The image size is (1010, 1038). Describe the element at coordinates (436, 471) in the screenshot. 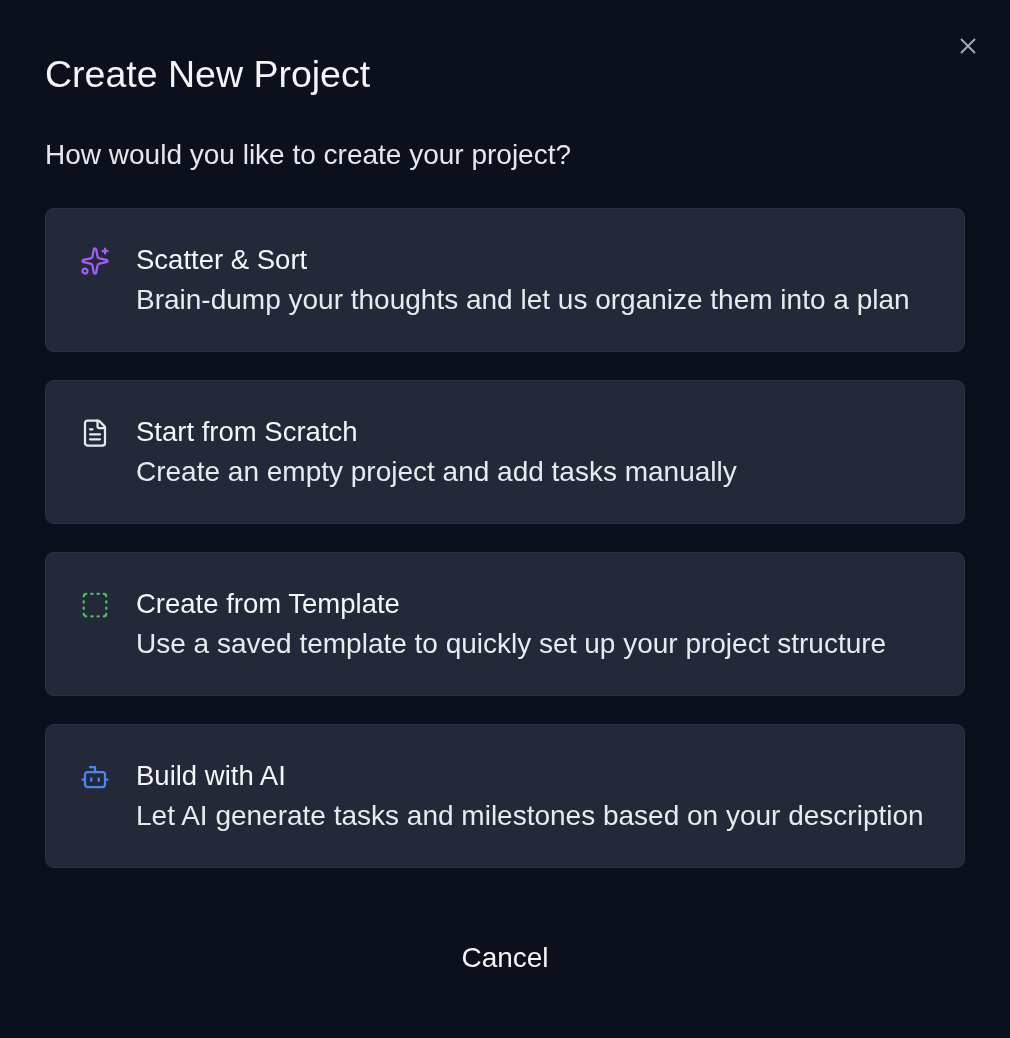

I see `option-description: Create an empty project and add tasks manually` at that location.